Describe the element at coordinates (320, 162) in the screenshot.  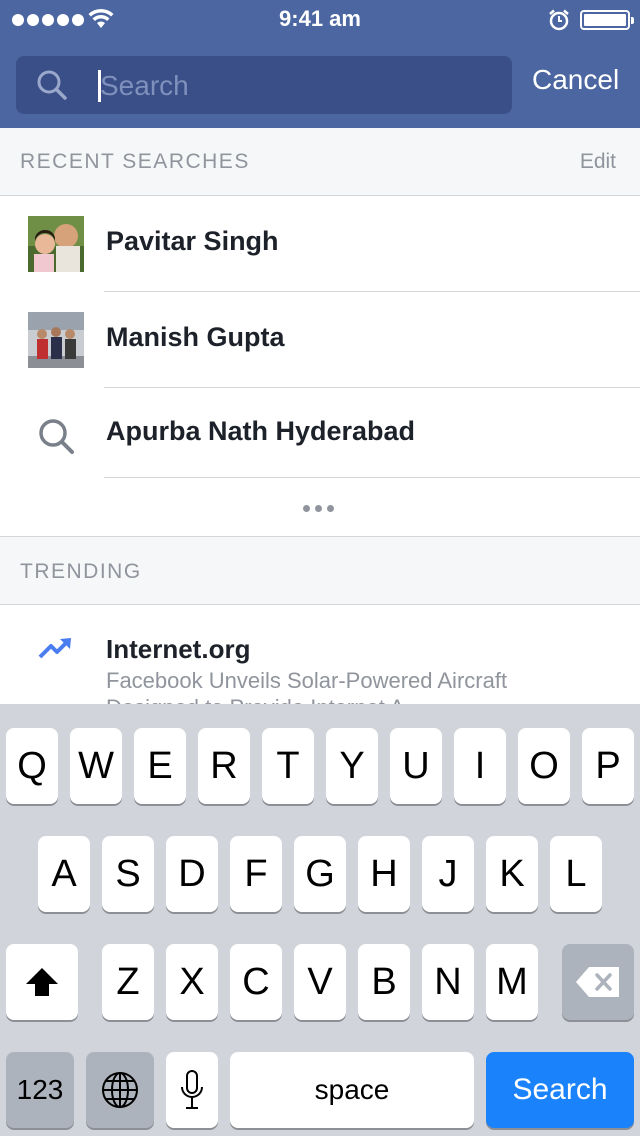
I see `recent-searches-header: RECENT SEARCHES Edit` at that location.